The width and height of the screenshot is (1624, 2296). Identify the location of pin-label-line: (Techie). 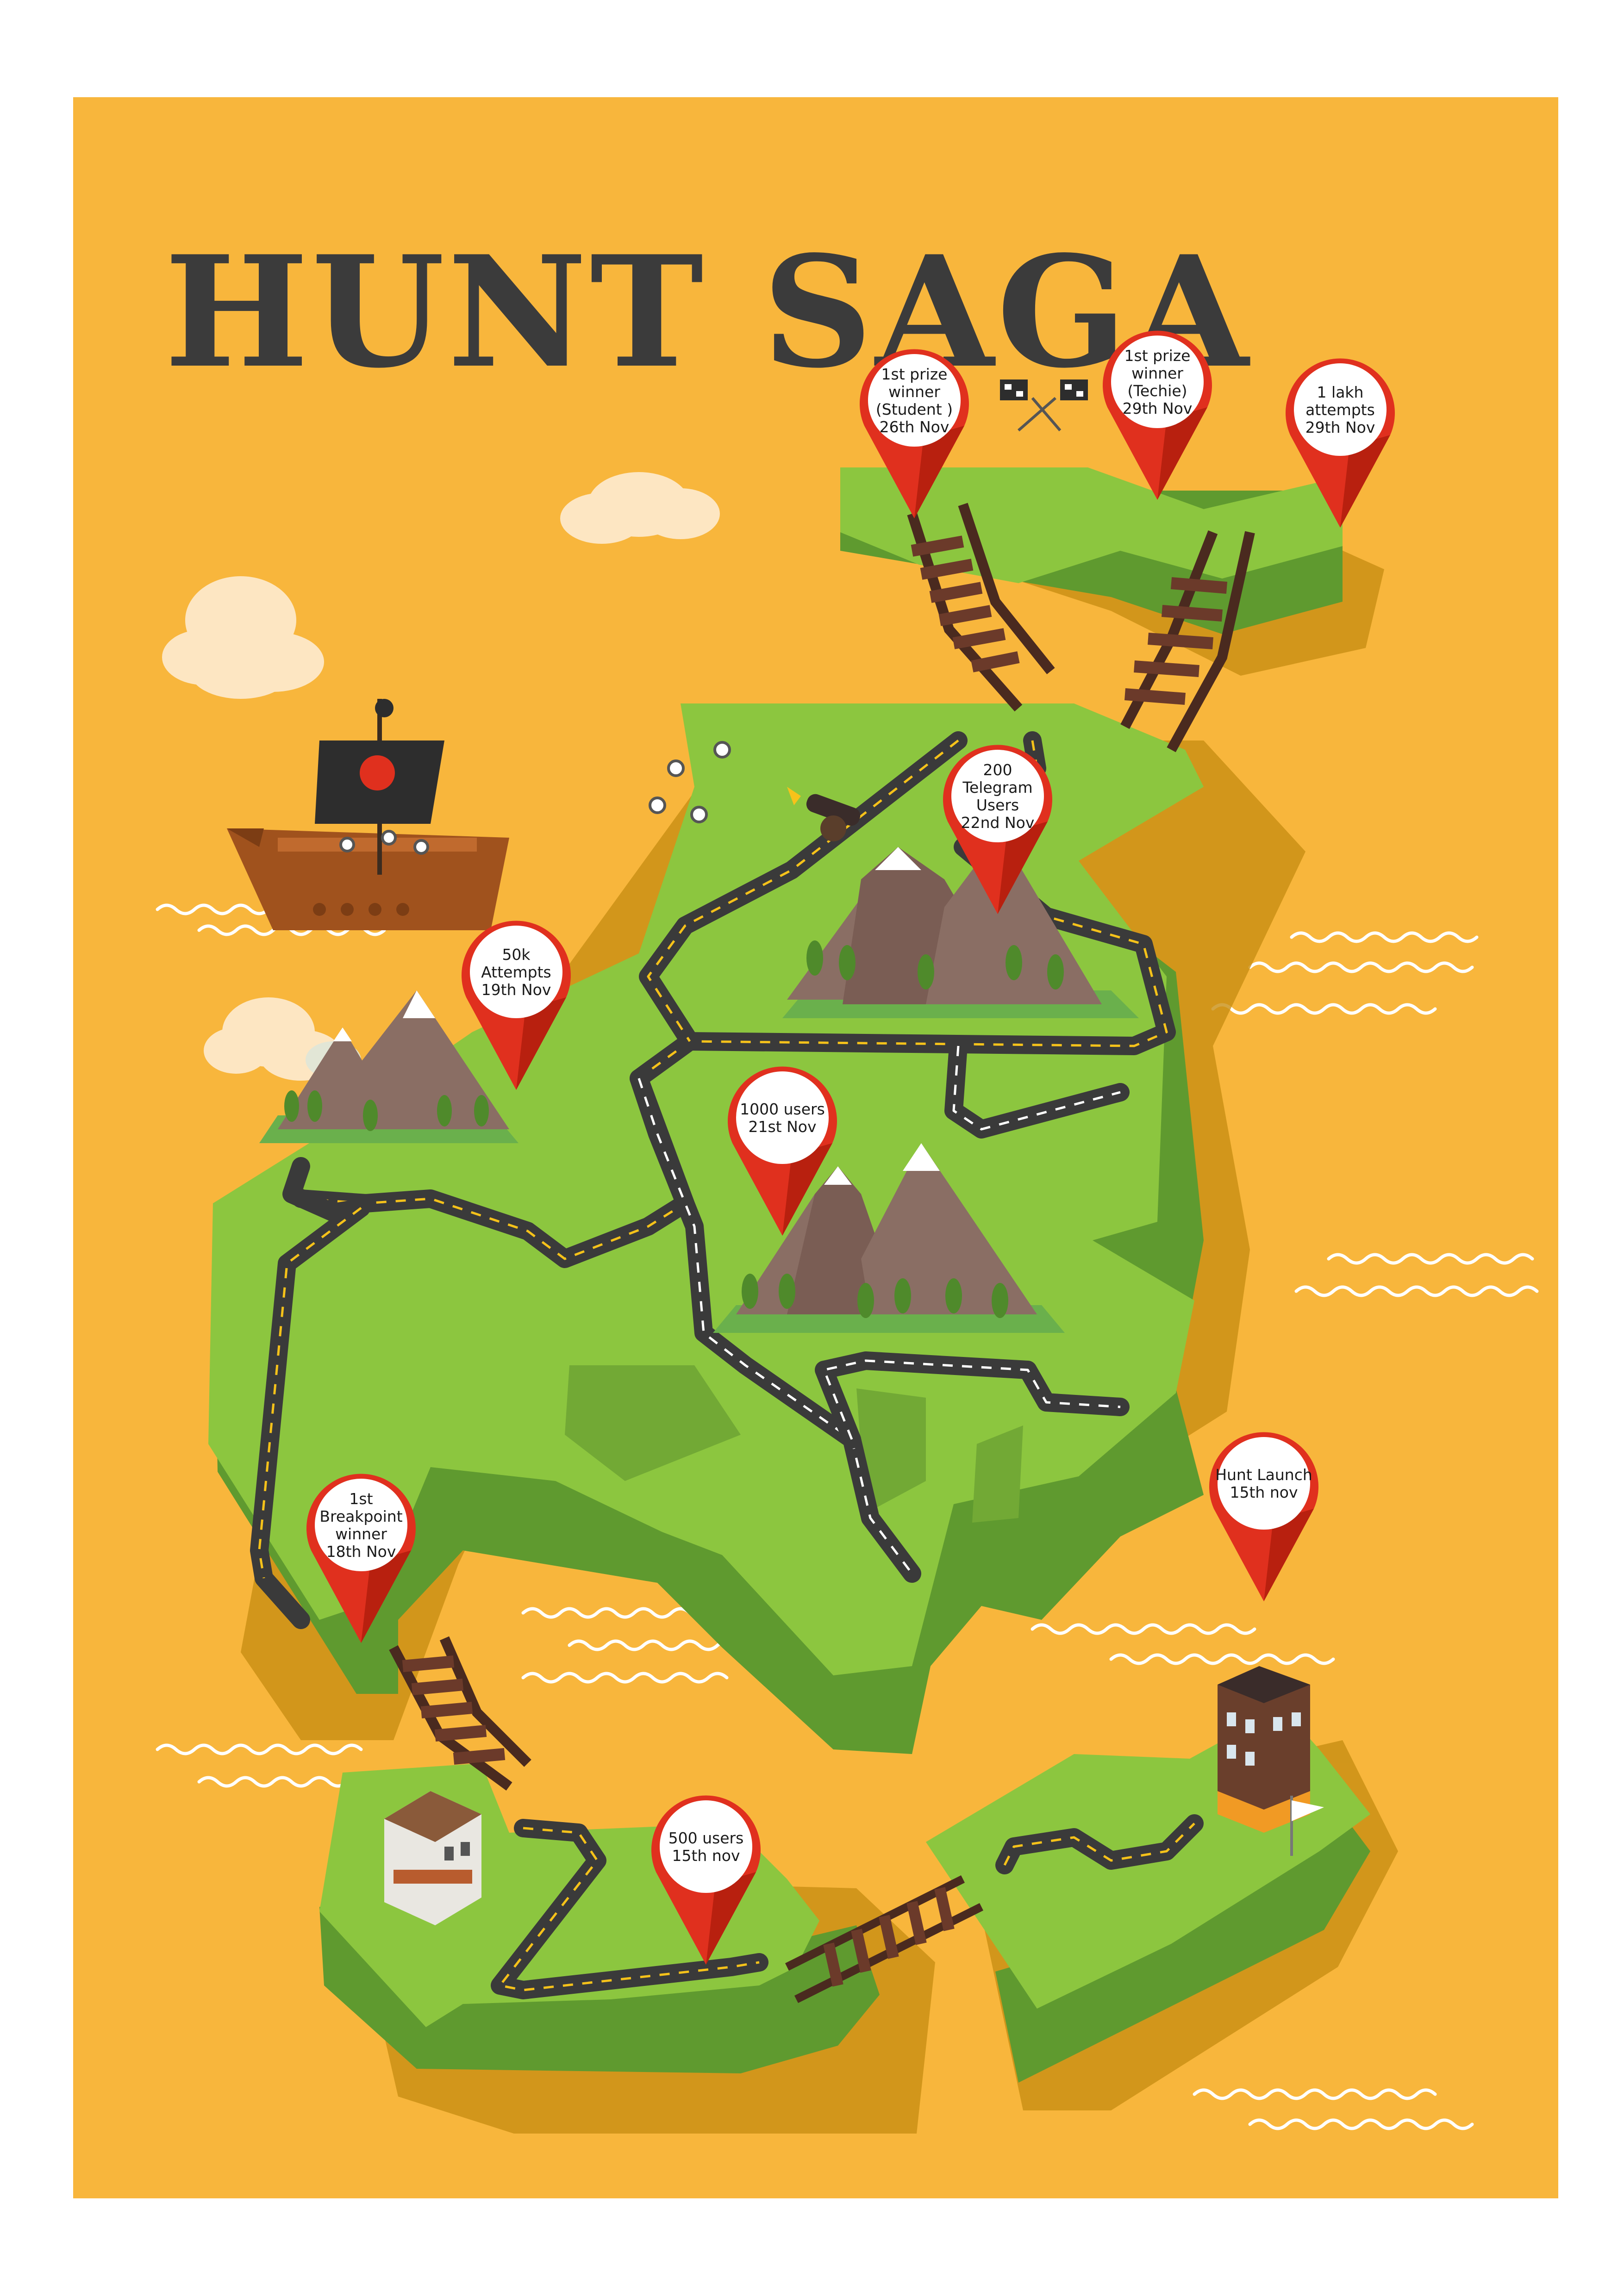
(1157, 391).